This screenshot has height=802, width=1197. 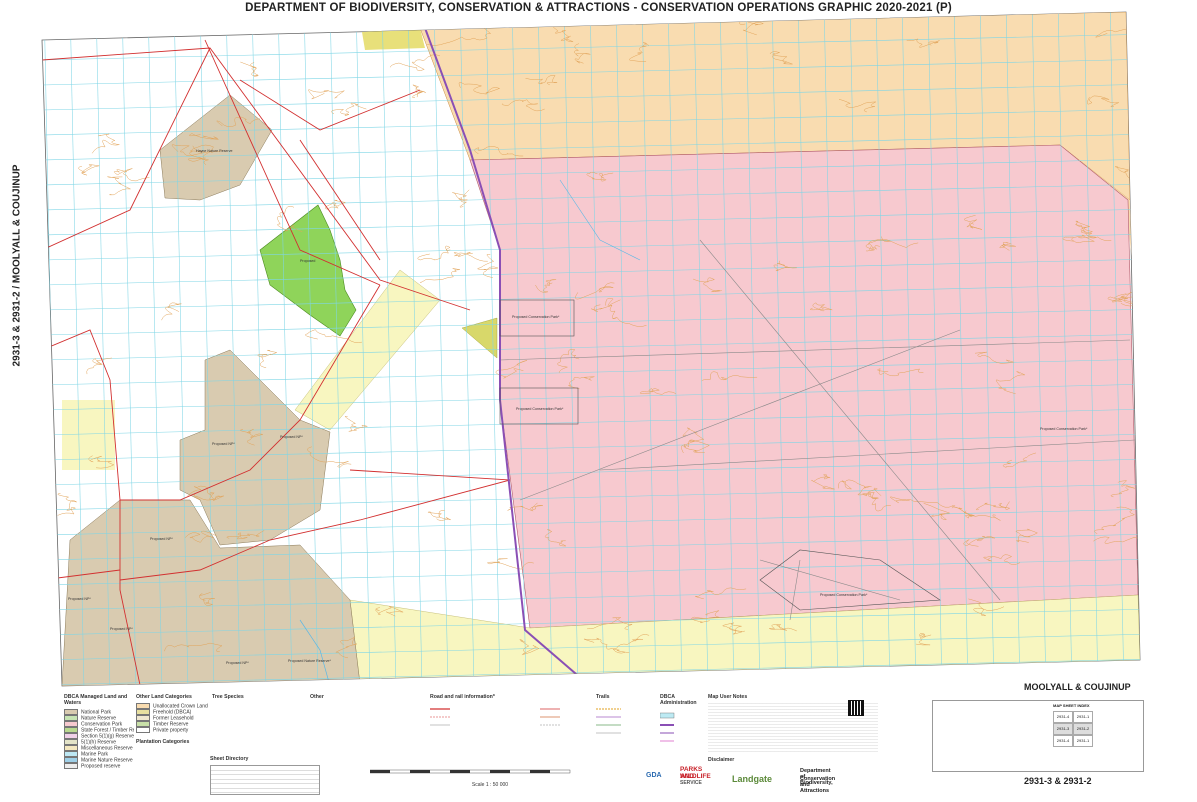 What do you see at coordinates (591, 684) in the screenshot?
I see `grid-line-h` at bounding box center [591, 684].